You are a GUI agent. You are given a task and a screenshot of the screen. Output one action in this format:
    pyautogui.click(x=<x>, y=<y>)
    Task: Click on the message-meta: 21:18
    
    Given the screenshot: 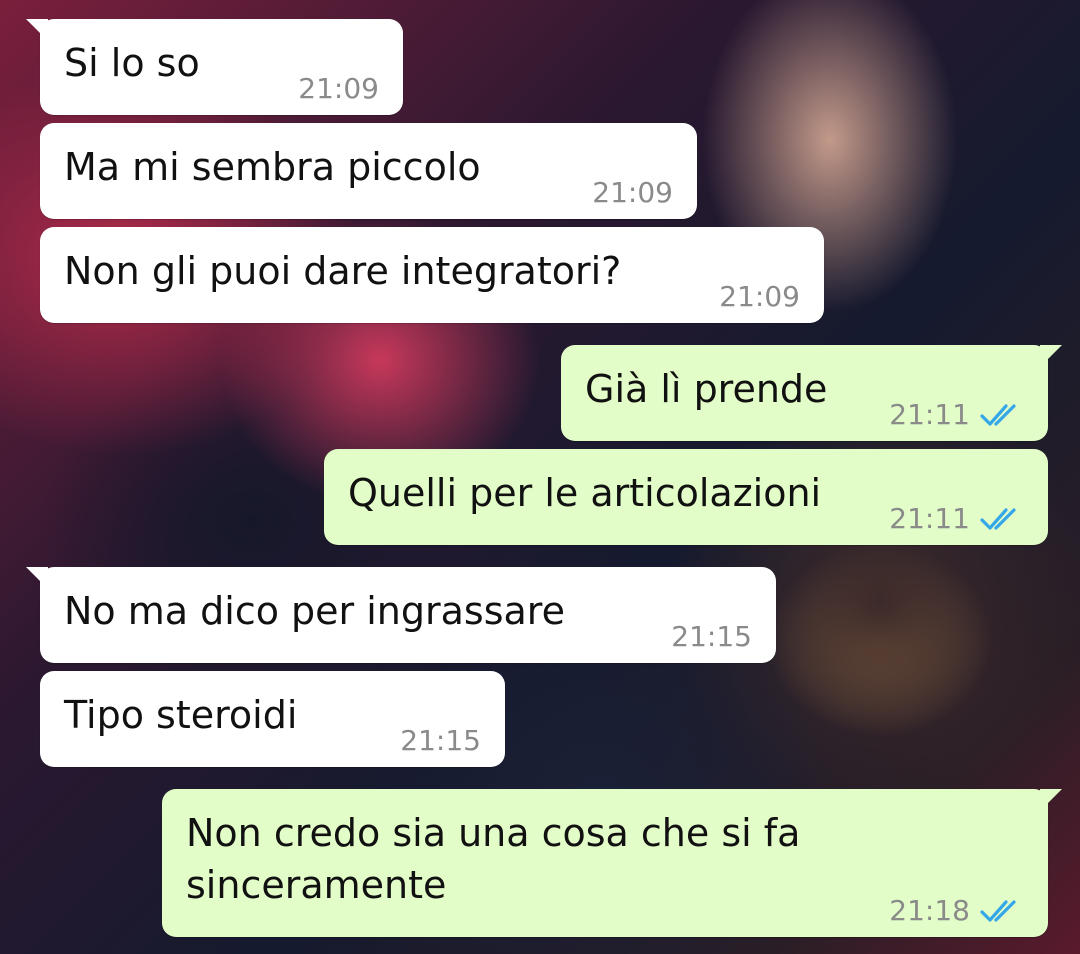 What is the action you would take?
    pyautogui.click(x=956, y=910)
    